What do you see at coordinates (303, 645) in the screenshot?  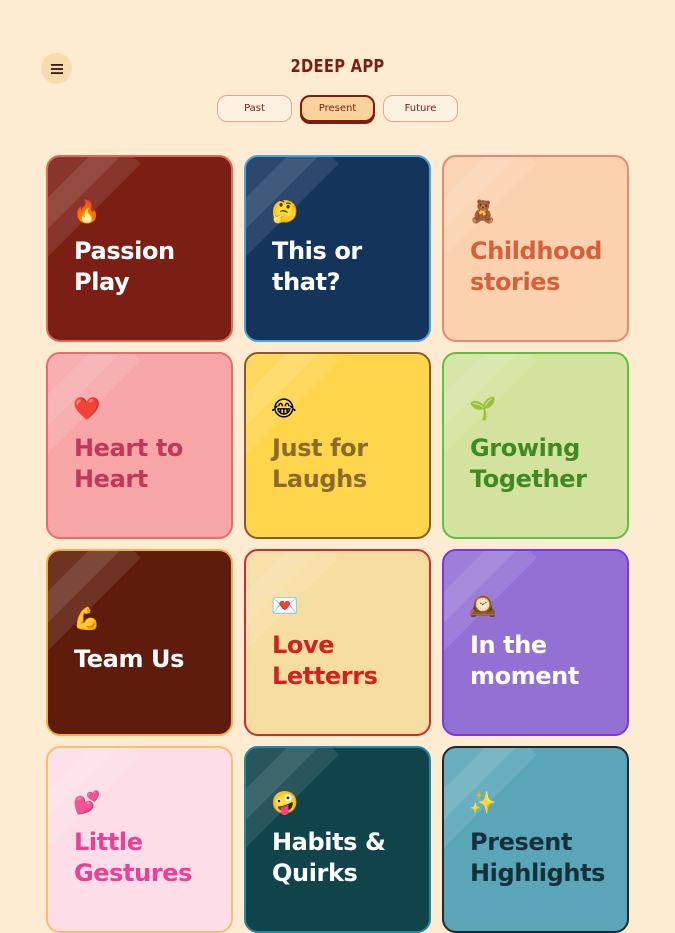 I see `topic-card-label-line: Love` at bounding box center [303, 645].